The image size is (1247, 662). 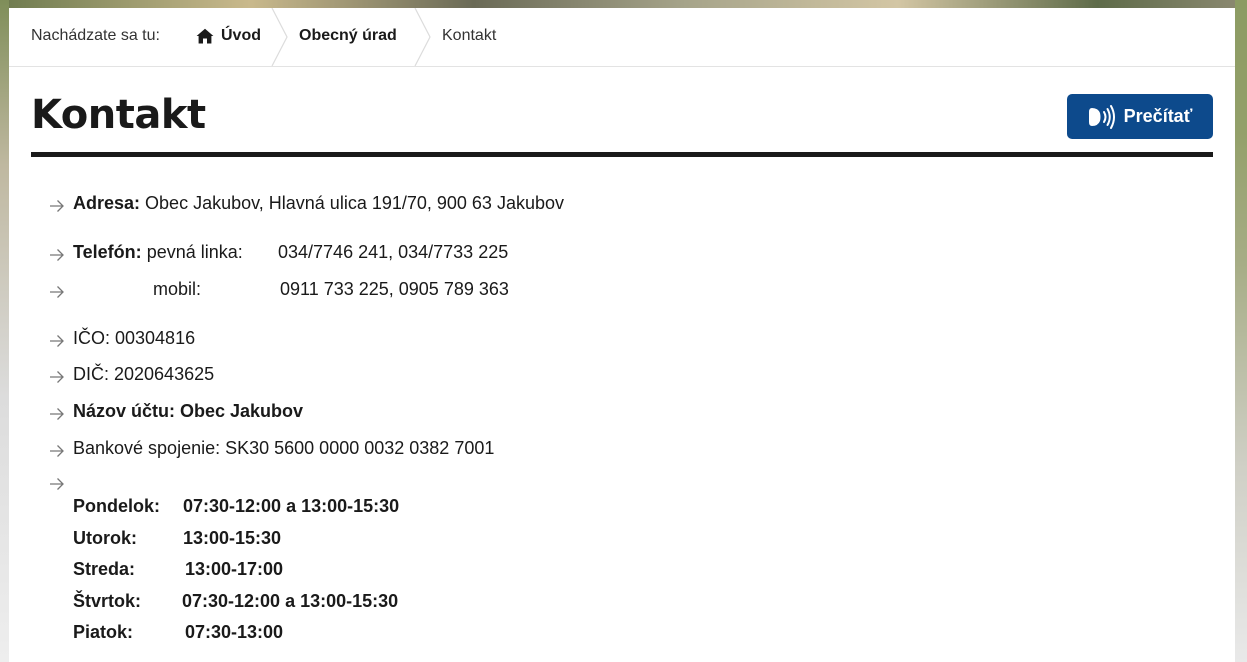 I want to click on read-aloud-label: Prečítať, so click(x=1158, y=116).